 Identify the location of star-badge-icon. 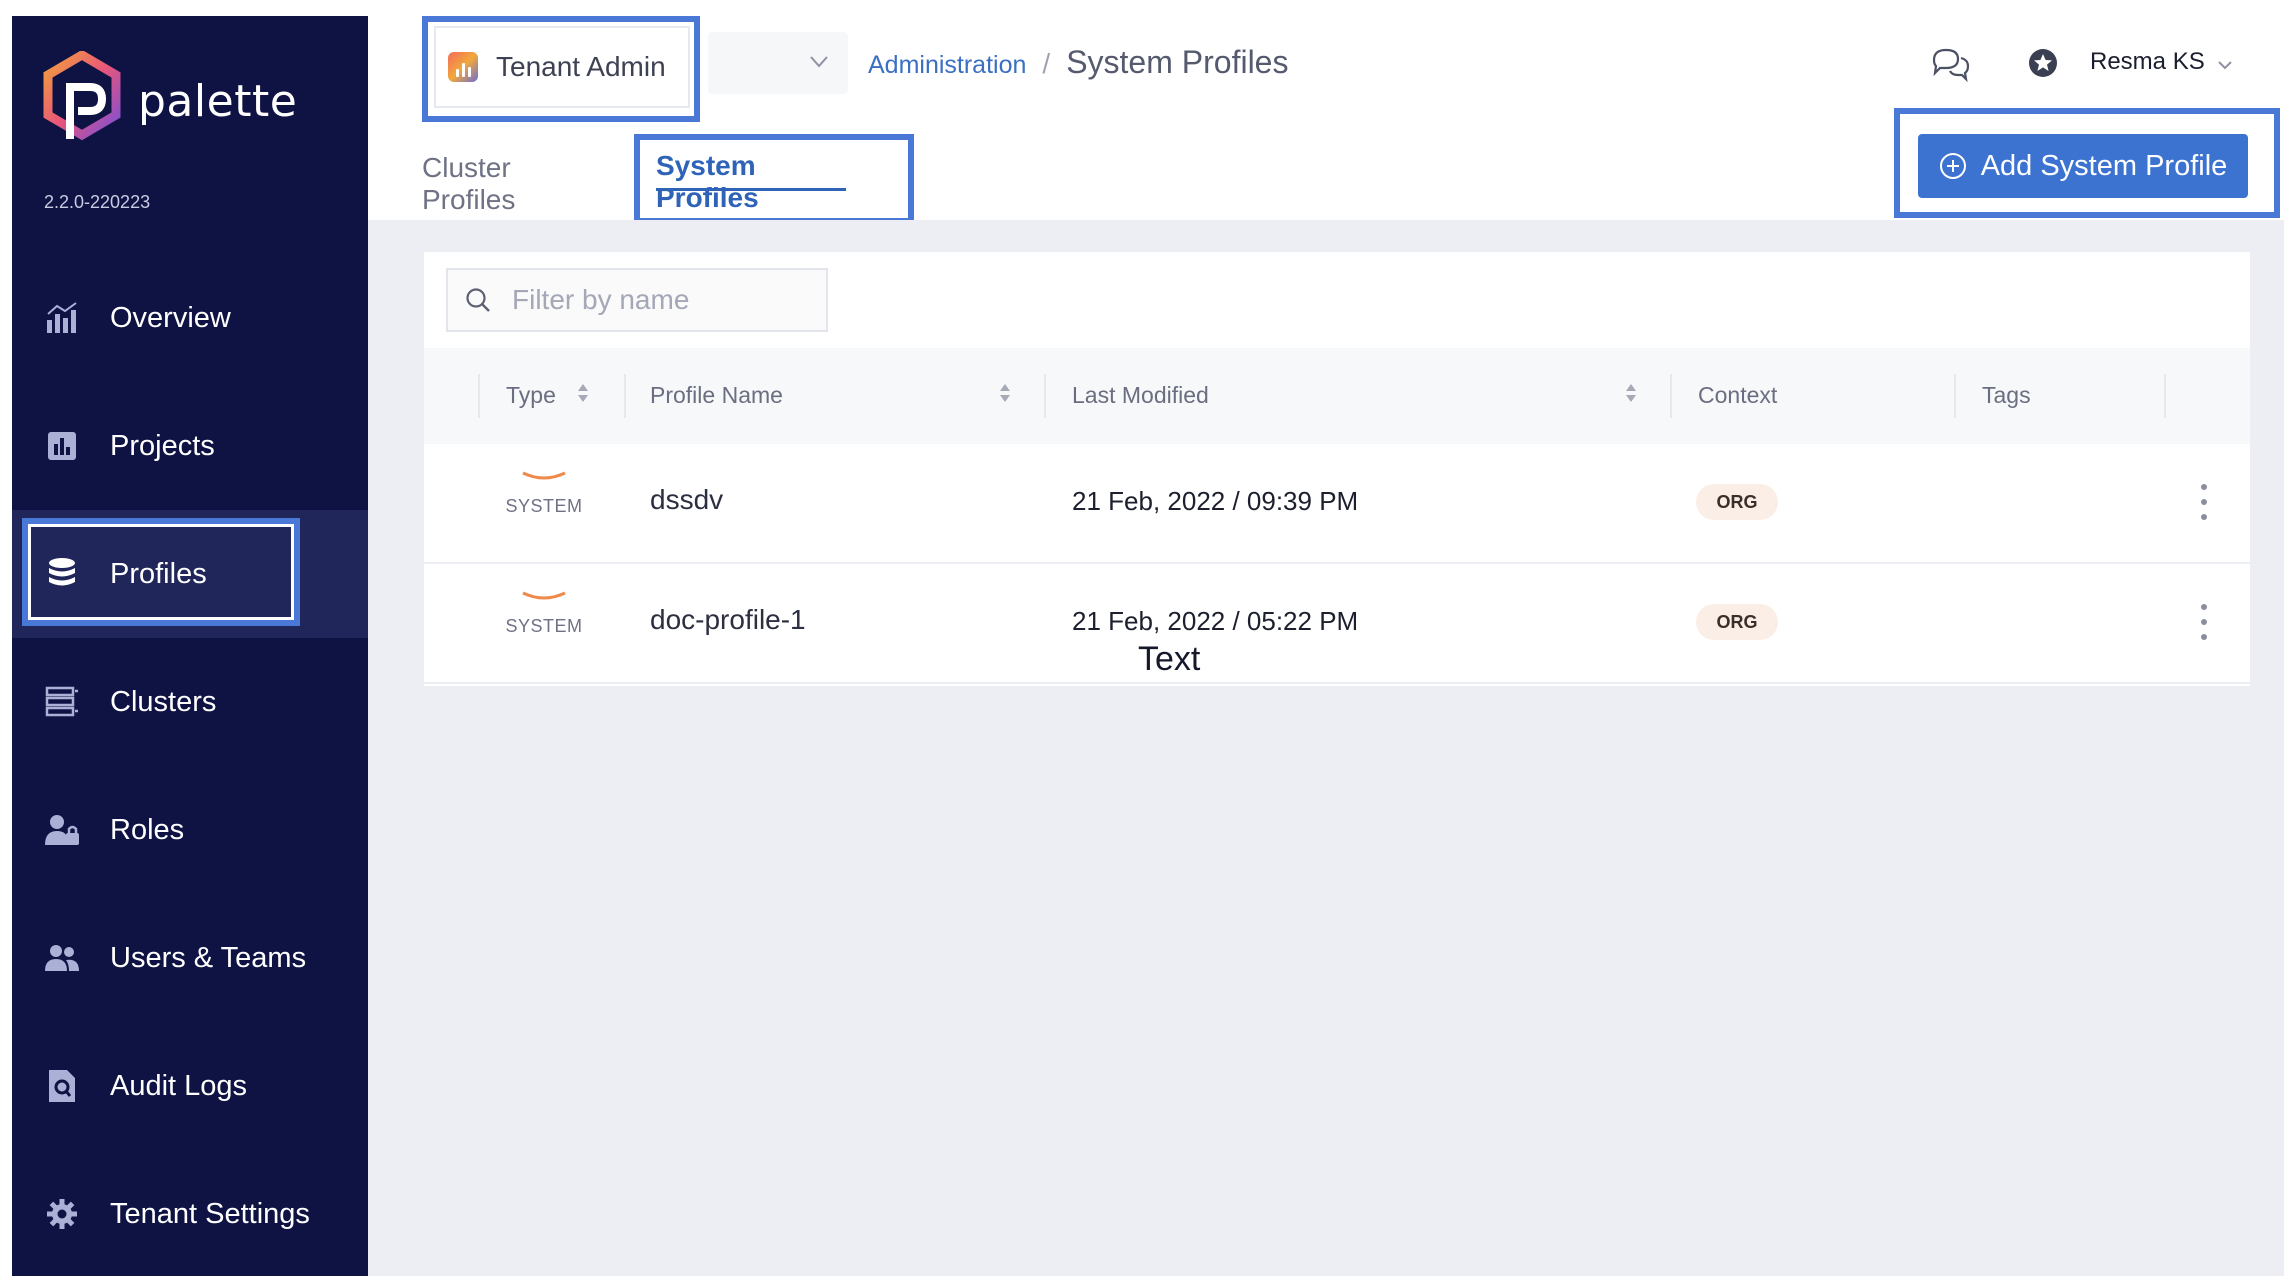
(2043, 63).